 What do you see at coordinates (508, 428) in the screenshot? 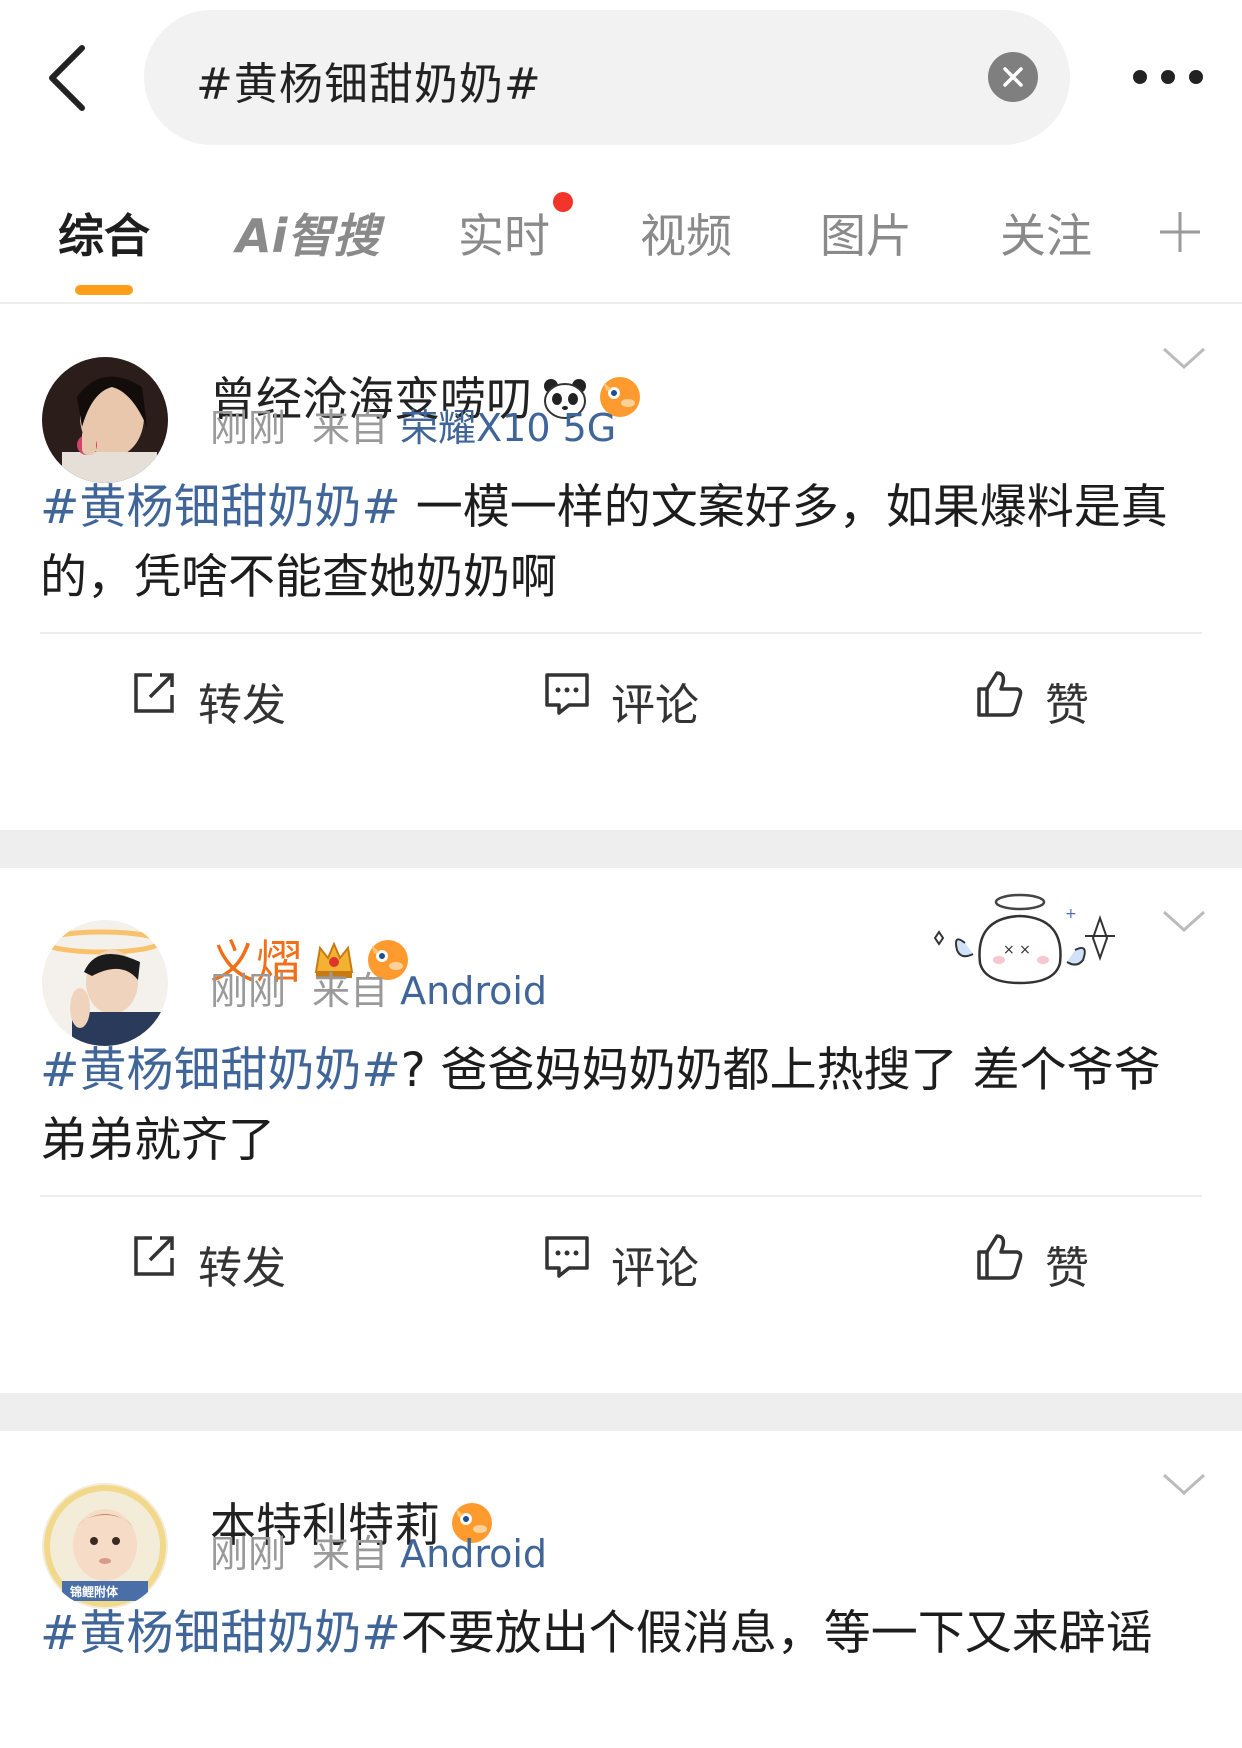
I see `post-source: 荣耀X10 5G` at bounding box center [508, 428].